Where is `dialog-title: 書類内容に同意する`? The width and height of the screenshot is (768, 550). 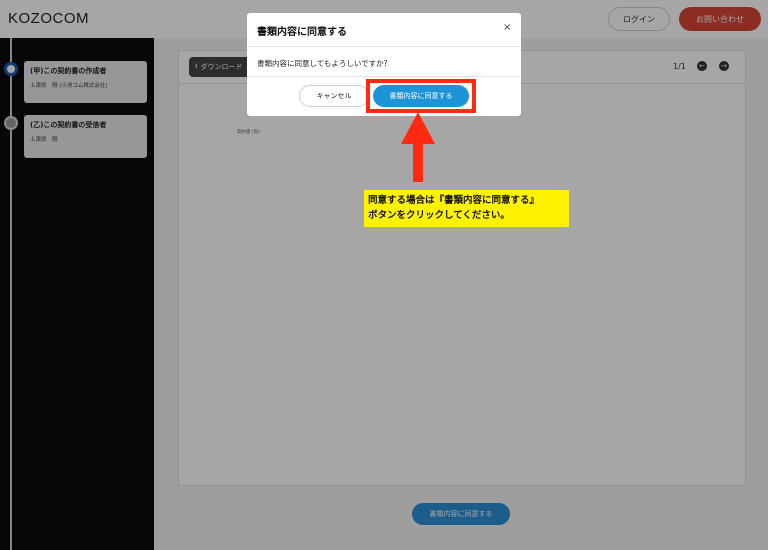
dialog-title: 書類内容に同意する is located at coordinates (302, 32).